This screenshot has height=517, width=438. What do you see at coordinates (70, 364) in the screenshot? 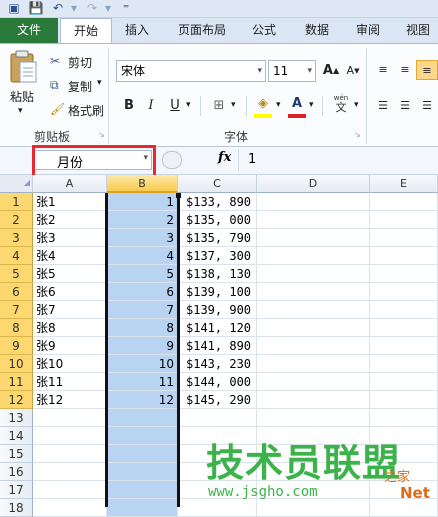
I see `cell-a: 张10` at bounding box center [70, 364].